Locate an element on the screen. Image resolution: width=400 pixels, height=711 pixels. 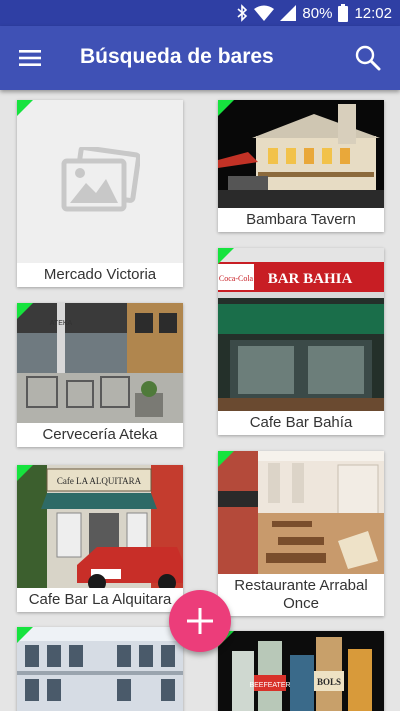
bar-card: Cafe LA ALQUITARA Cafe Bar La Alquitara is located at coordinates (100, 538).